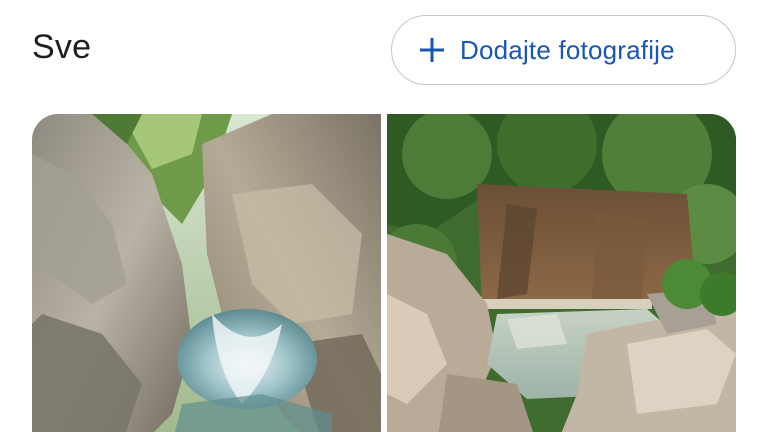 Image resolution: width=768 pixels, height=432 pixels. Describe the element at coordinates (62, 47) in the screenshot. I see `section-title: Sve` at that location.